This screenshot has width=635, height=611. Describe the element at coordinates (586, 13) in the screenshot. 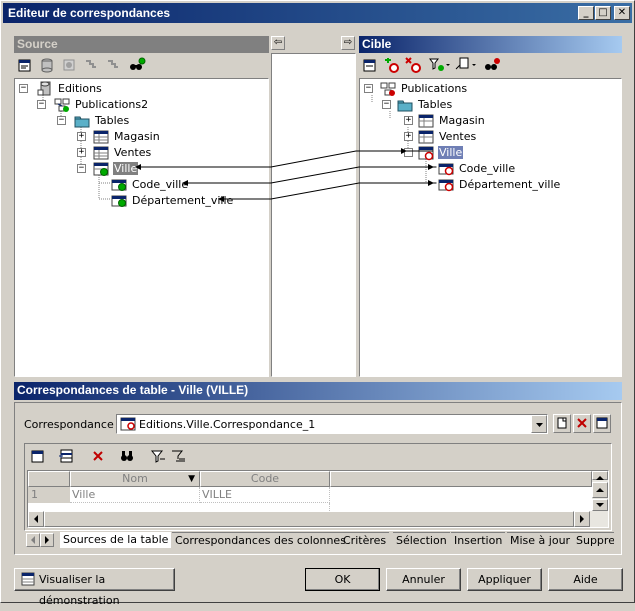

I see `minimize-button: _` at that location.